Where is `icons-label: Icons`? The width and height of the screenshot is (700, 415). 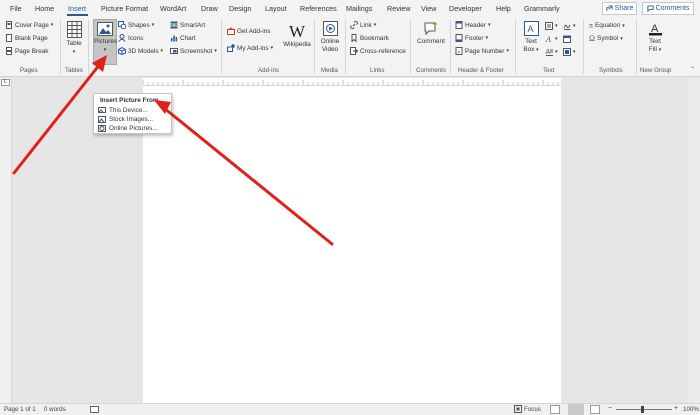
icons-label: Icons is located at coordinates (136, 38).